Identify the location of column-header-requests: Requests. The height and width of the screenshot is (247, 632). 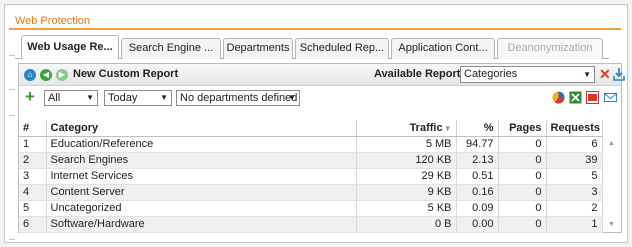
(574, 128).